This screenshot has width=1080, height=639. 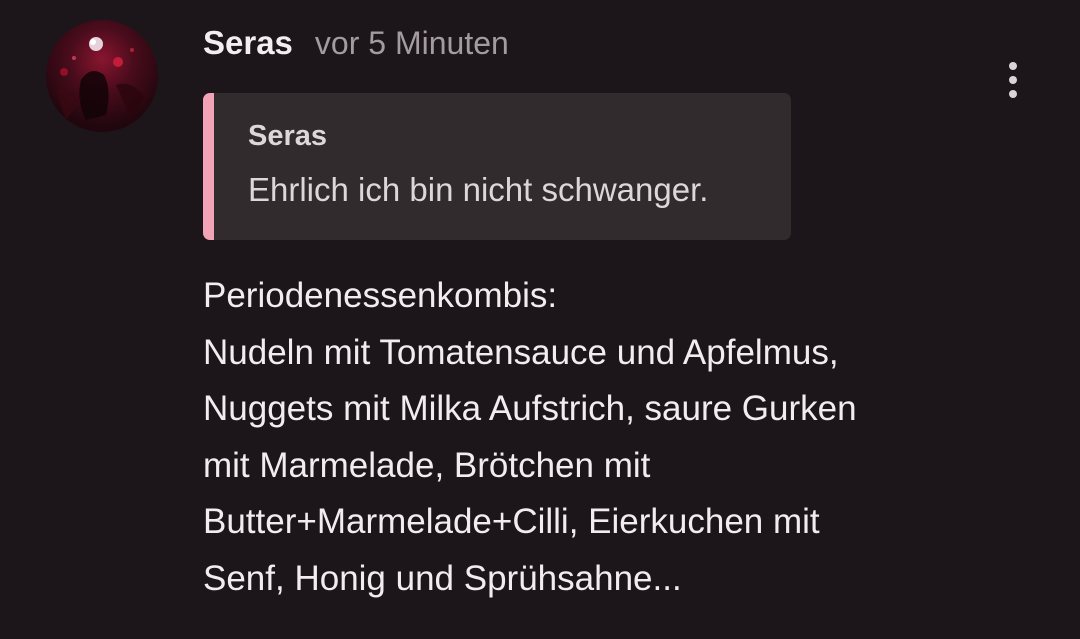 I want to click on author-name: Seras, so click(x=248, y=43).